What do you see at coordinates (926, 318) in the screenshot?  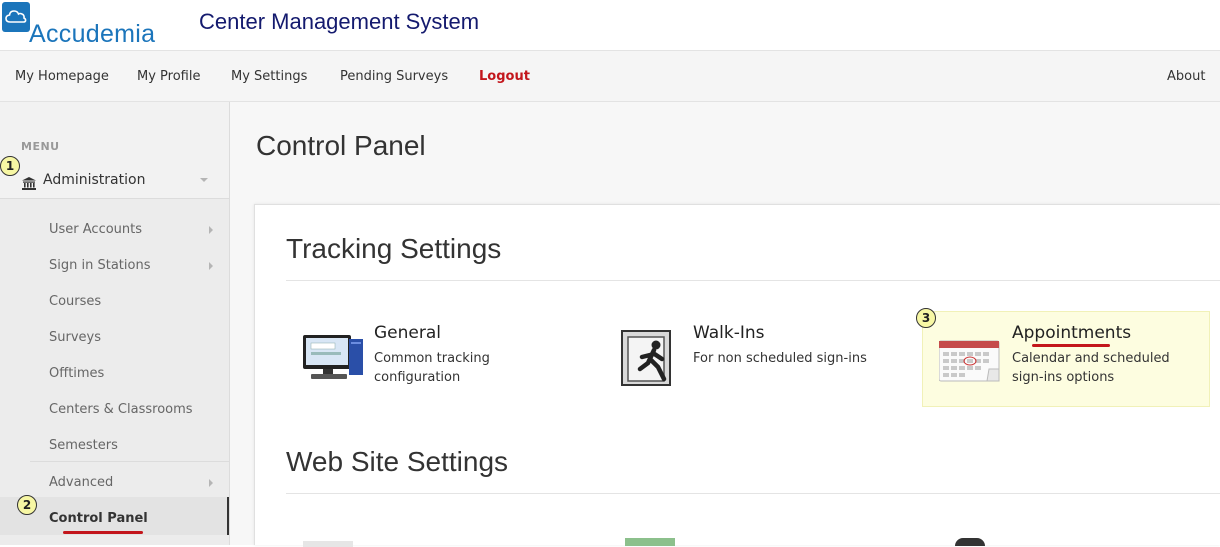 I see `callout-3: 3` at bounding box center [926, 318].